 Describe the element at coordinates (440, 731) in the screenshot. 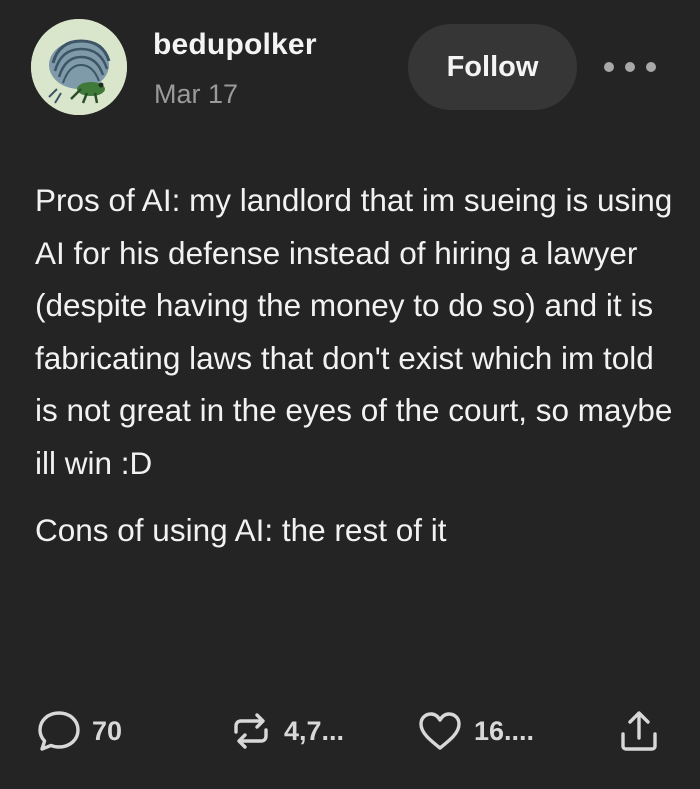

I see `heart-icon` at that location.